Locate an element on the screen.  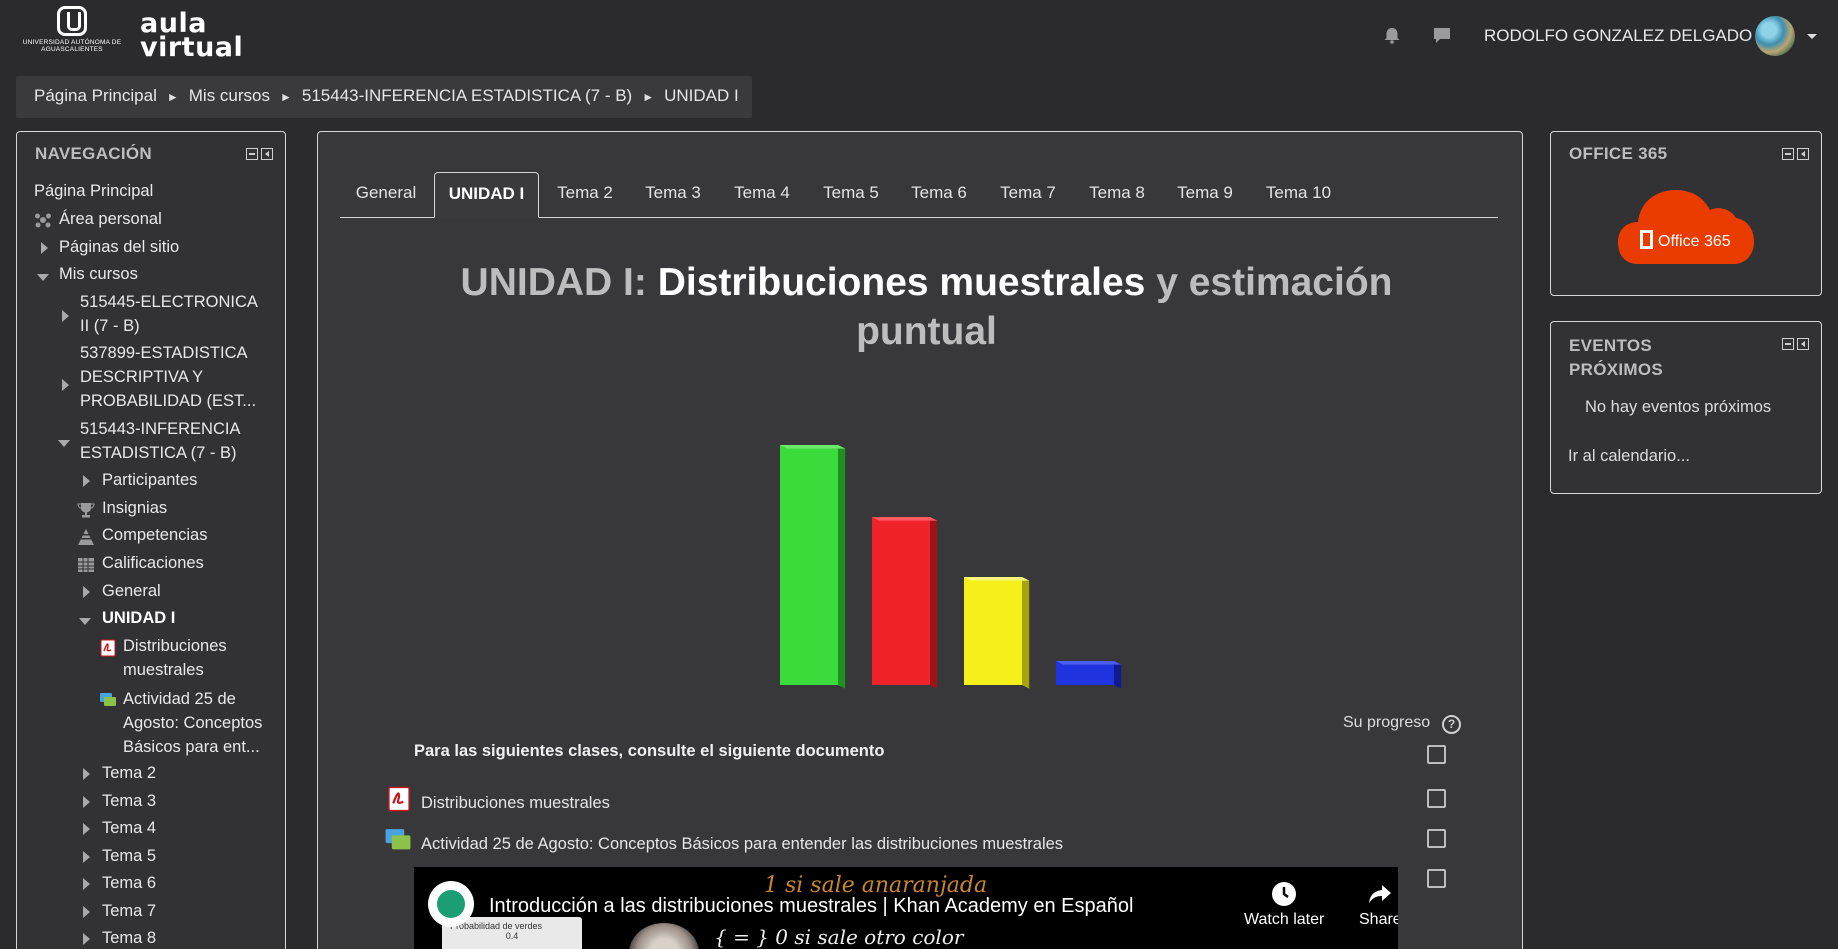
khan-academy-logo-icon is located at coordinates (451, 904).